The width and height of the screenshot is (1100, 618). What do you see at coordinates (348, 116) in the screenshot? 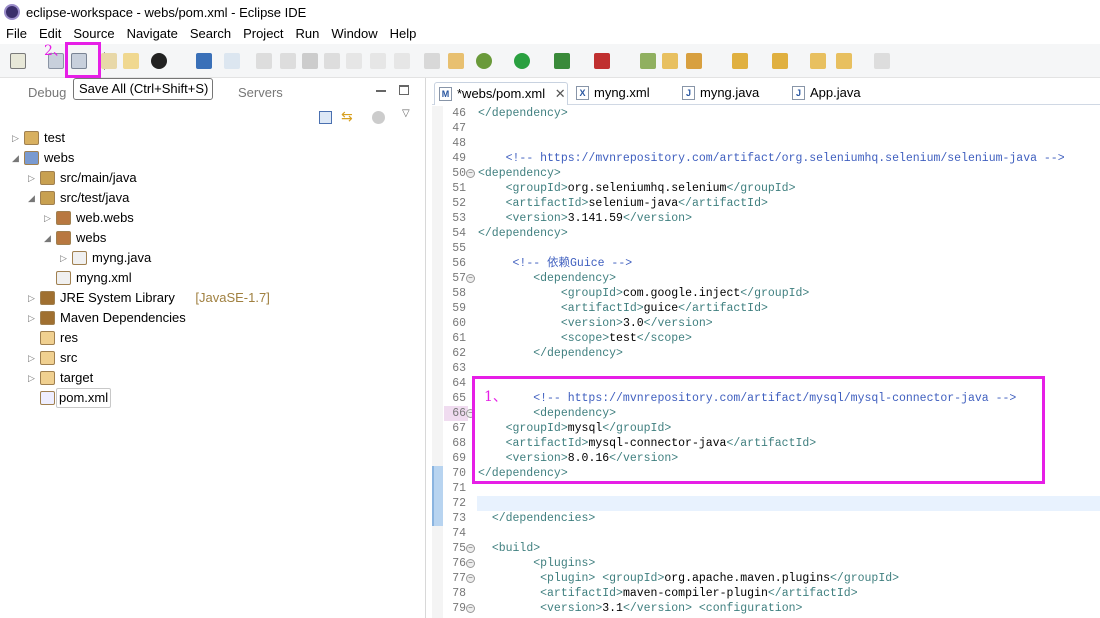
I see `link-with-editor-icon: ⇆` at bounding box center [348, 116].